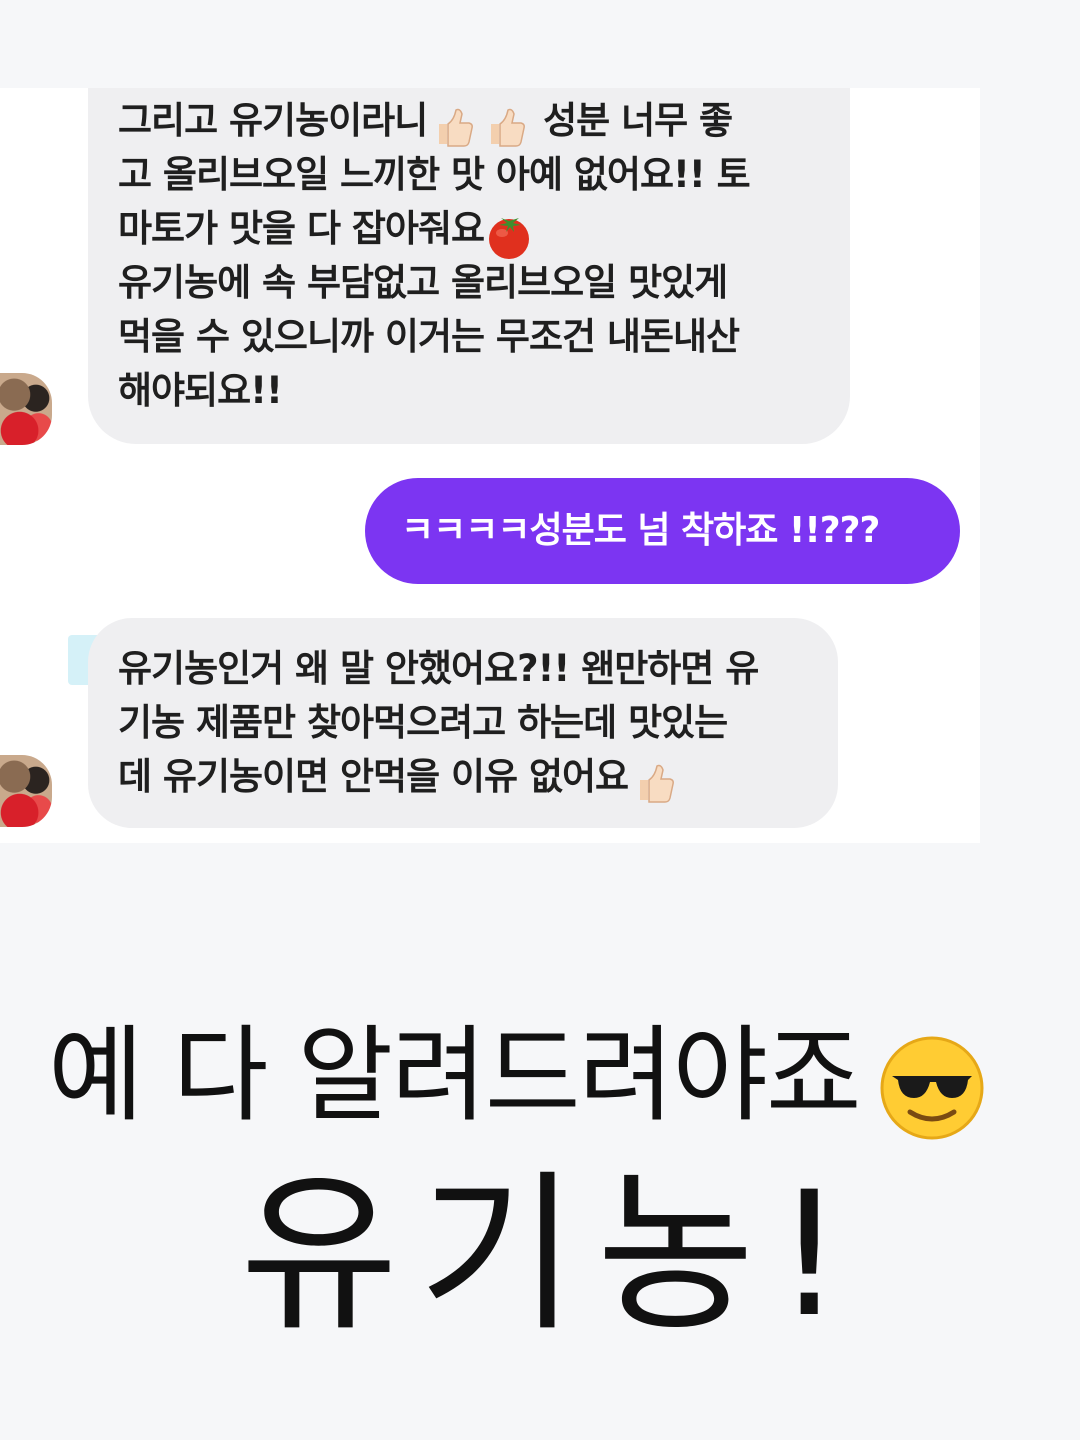 The image size is (1080, 1440). What do you see at coordinates (373, 776) in the screenshot?
I see `message-text: 데 유기농이면 안먹을 이유 없어요` at bounding box center [373, 776].